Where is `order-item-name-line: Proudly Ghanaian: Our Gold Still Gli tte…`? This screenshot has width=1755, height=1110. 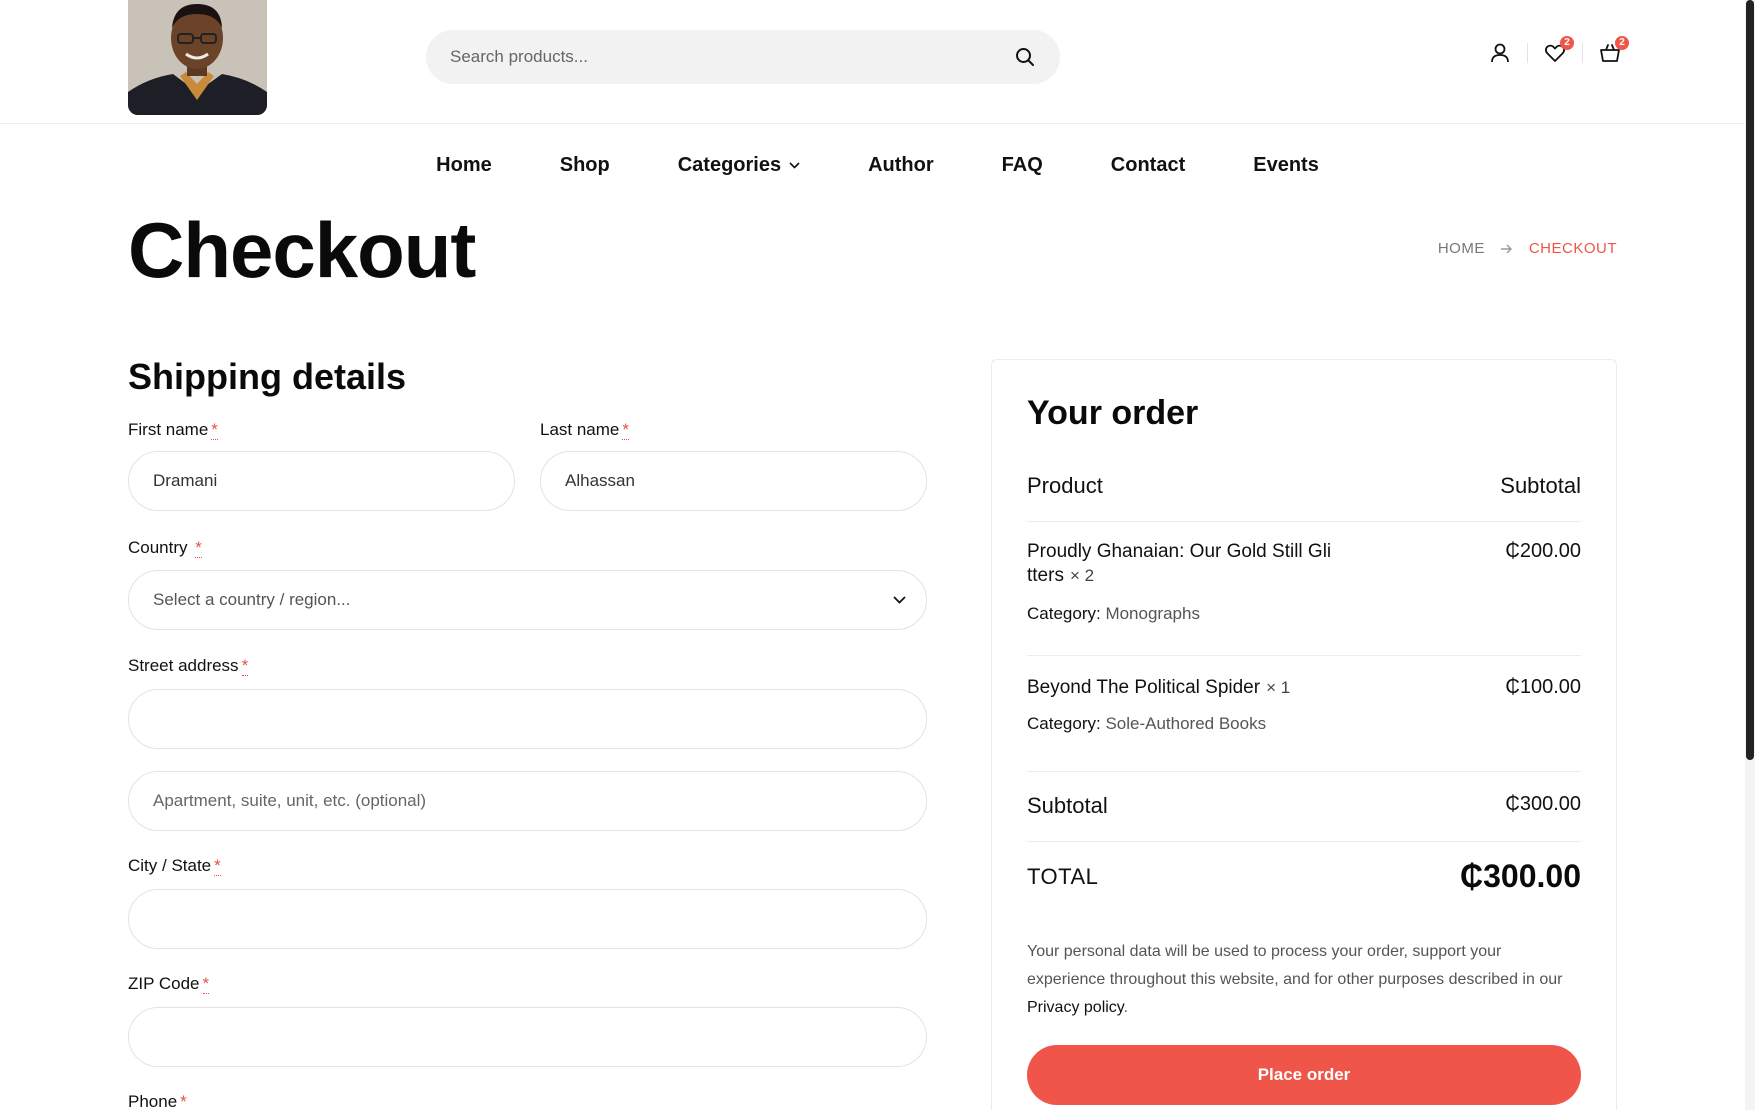 order-item-name-line: Proudly Ghanaian: Our Gold Still Gli tte… is located at coordinates (1197, 564).